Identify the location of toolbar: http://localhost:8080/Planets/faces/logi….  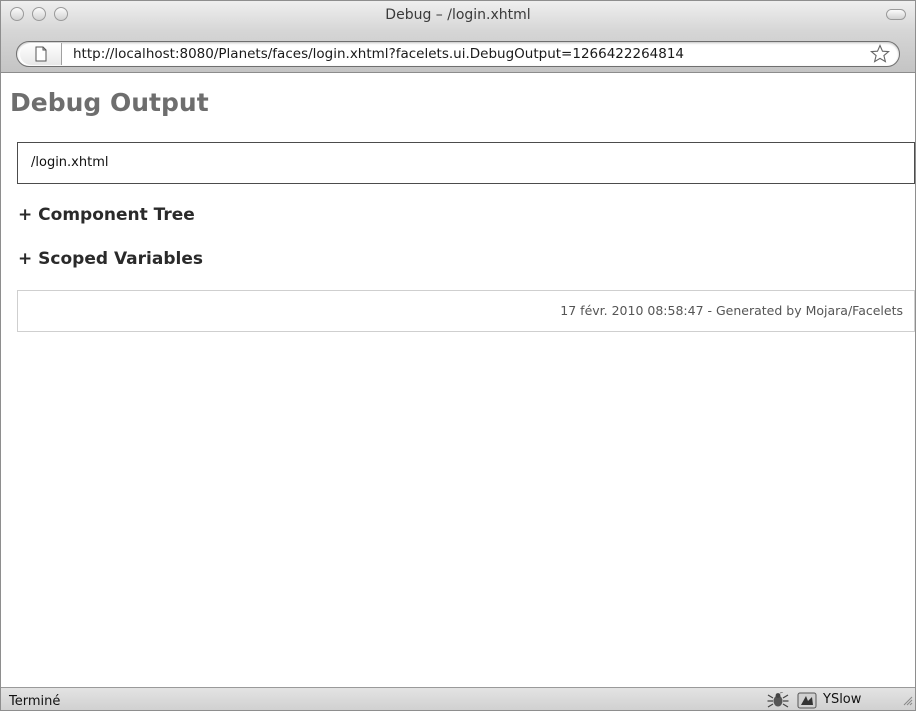
(458, 52).